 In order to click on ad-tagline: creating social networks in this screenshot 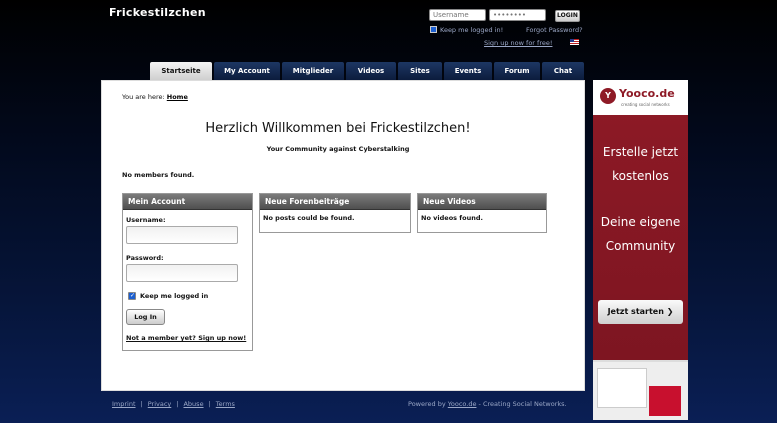, I will do `click(645, 104)`.